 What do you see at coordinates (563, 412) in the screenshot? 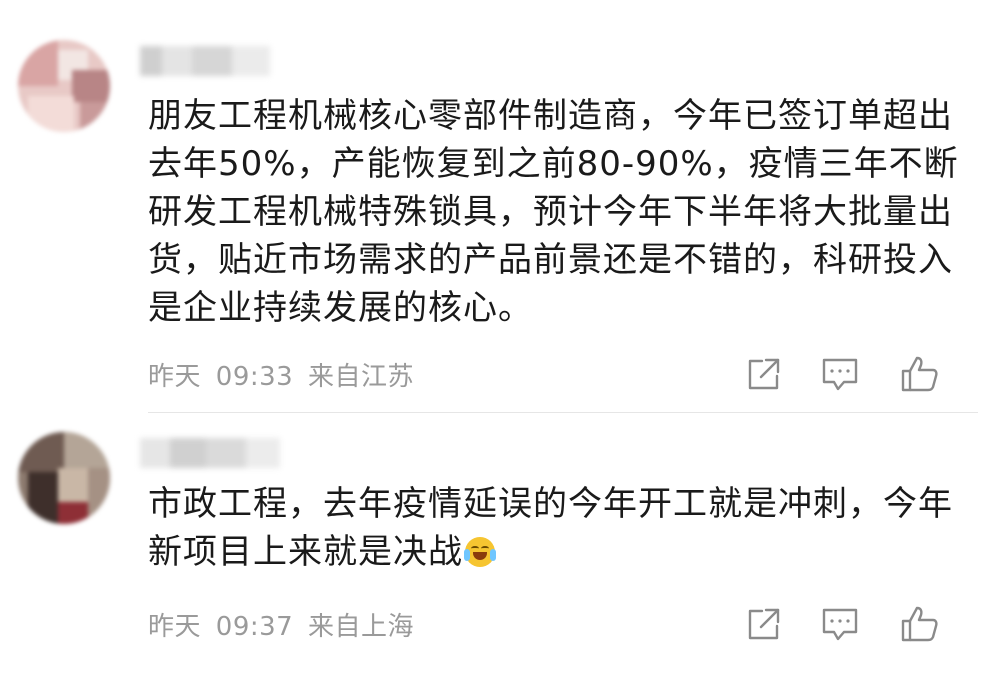
I see `divider` at bounding box center [563, 412].